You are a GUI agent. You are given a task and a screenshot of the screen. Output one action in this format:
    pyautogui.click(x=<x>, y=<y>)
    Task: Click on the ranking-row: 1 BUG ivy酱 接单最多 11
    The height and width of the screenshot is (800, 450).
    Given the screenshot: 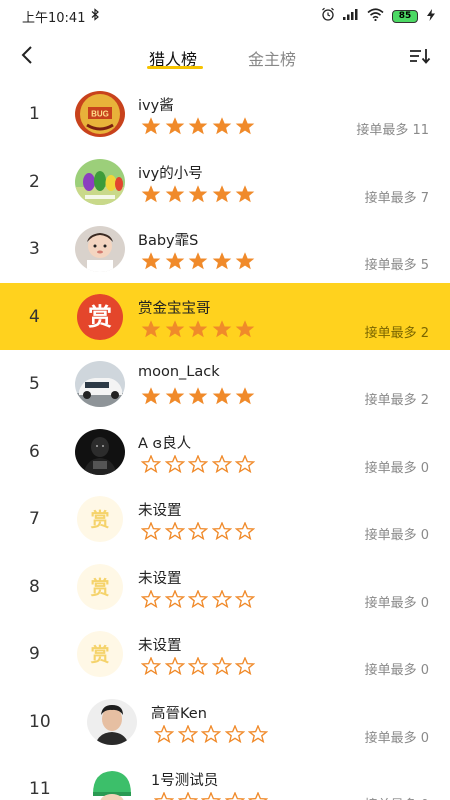 What is the action you would take?
    pyautogui.click(x=225, y=114)
    